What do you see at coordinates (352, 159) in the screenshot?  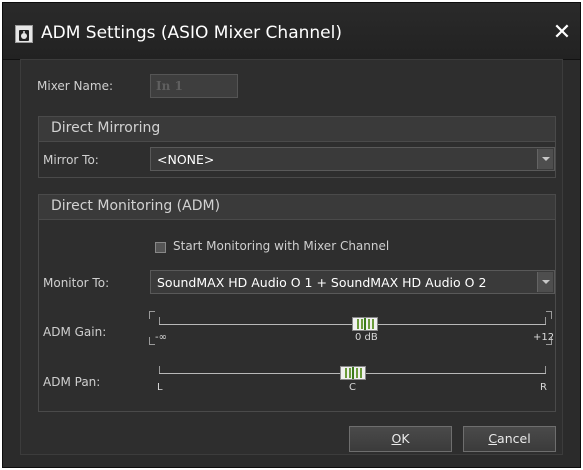 I see `mirror-to-dropdown: <NONE>` at bounding box center [352, 159].